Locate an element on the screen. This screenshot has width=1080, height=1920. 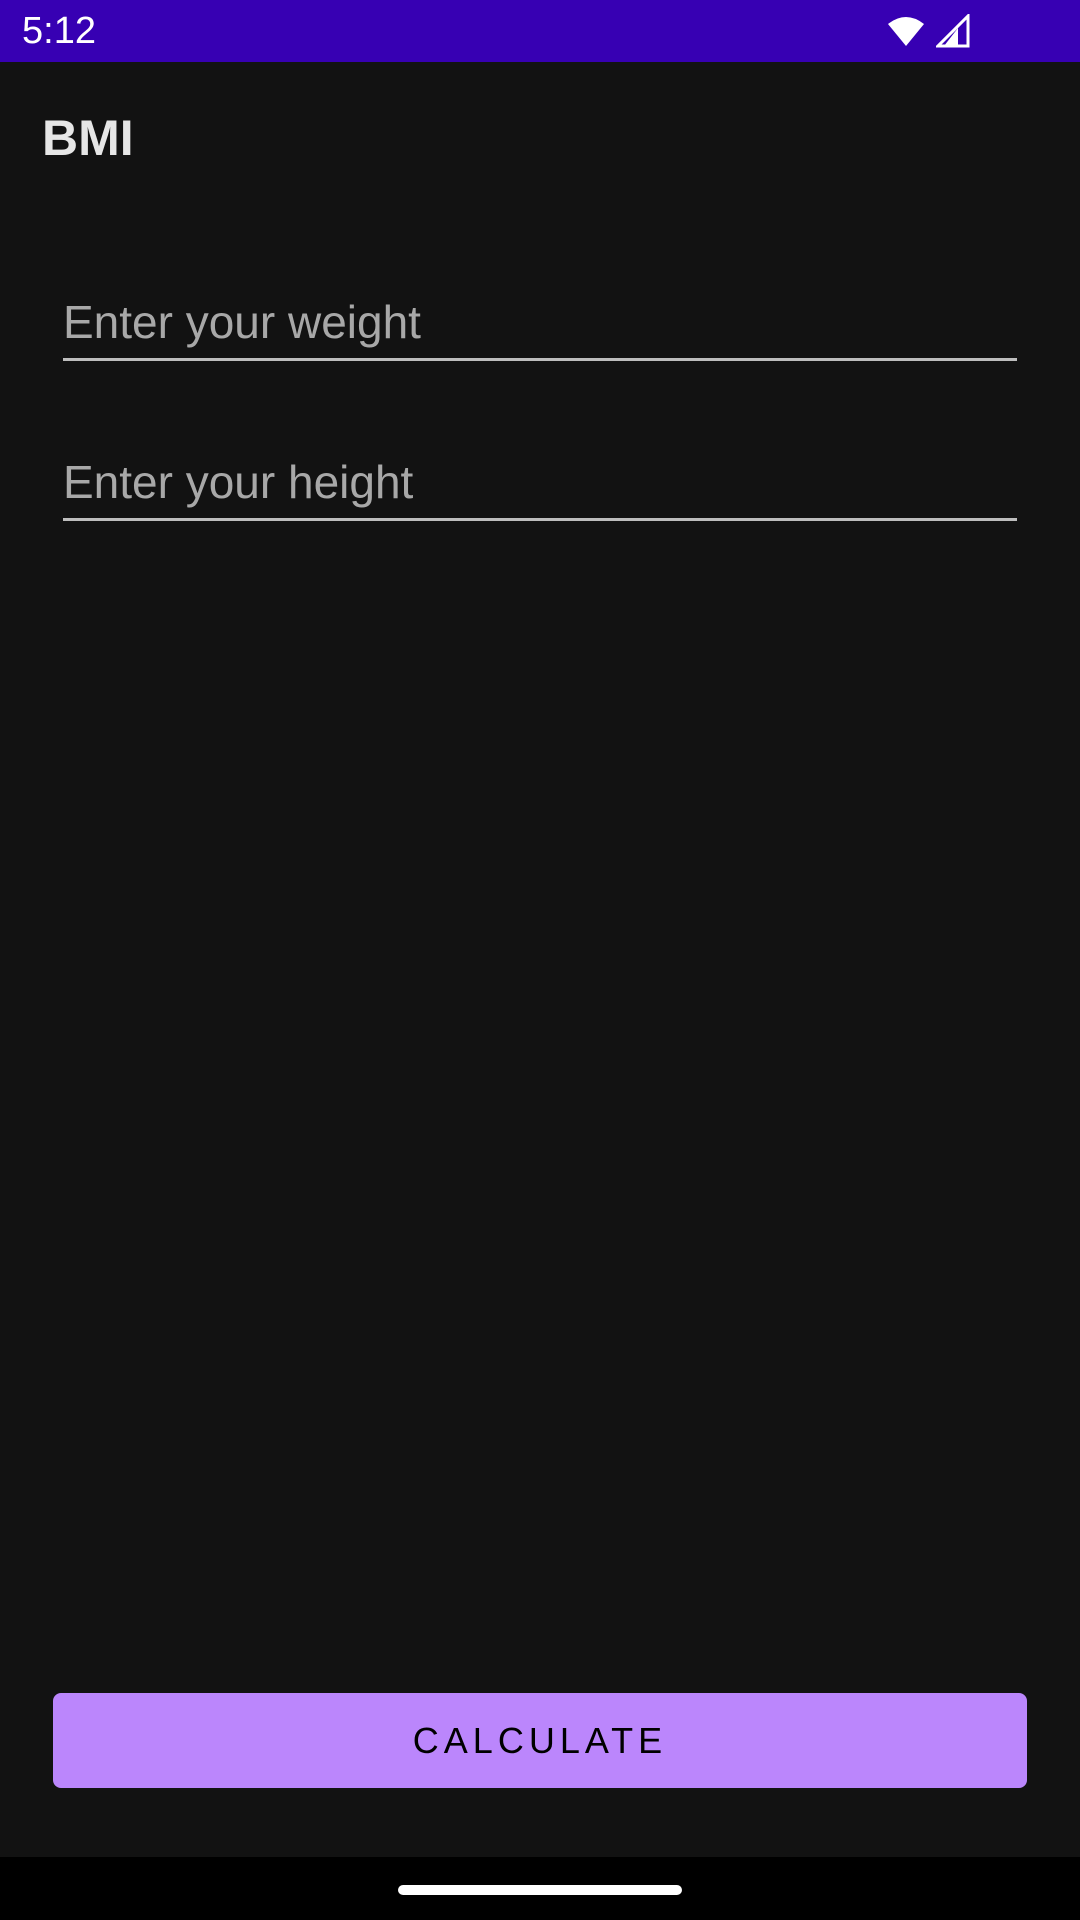
navigation-bar is located at coordinates (540, 1888).